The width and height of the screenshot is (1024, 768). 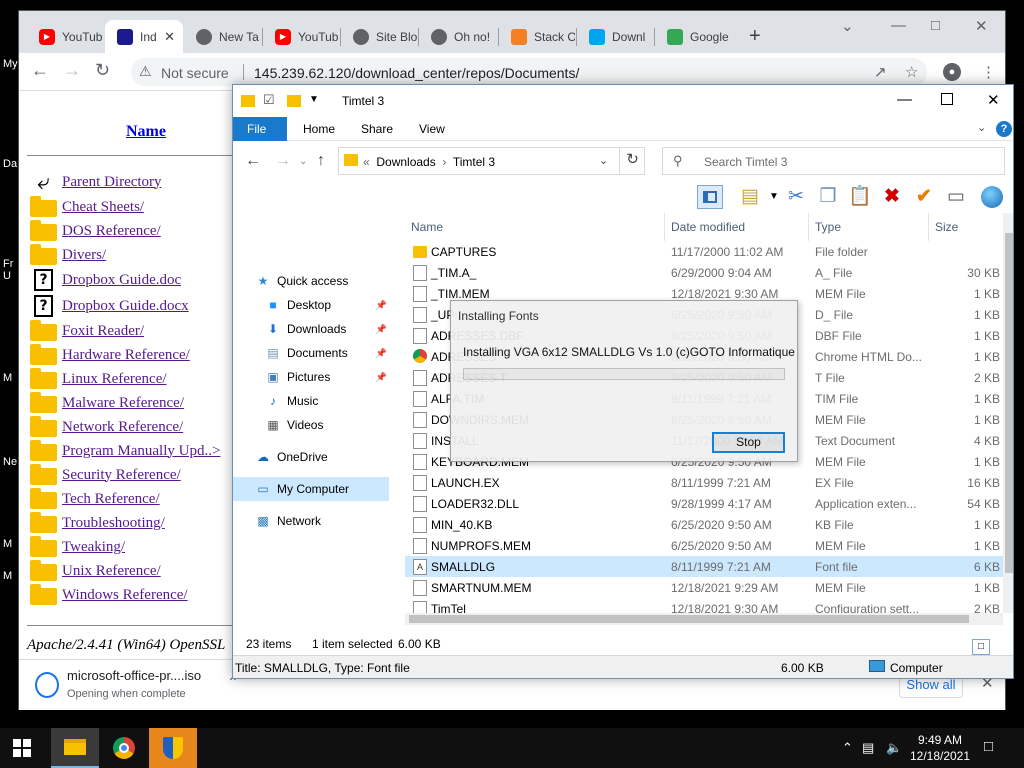 I want to click on listing-link: Linux Reference/, so click(x=114, y=379).